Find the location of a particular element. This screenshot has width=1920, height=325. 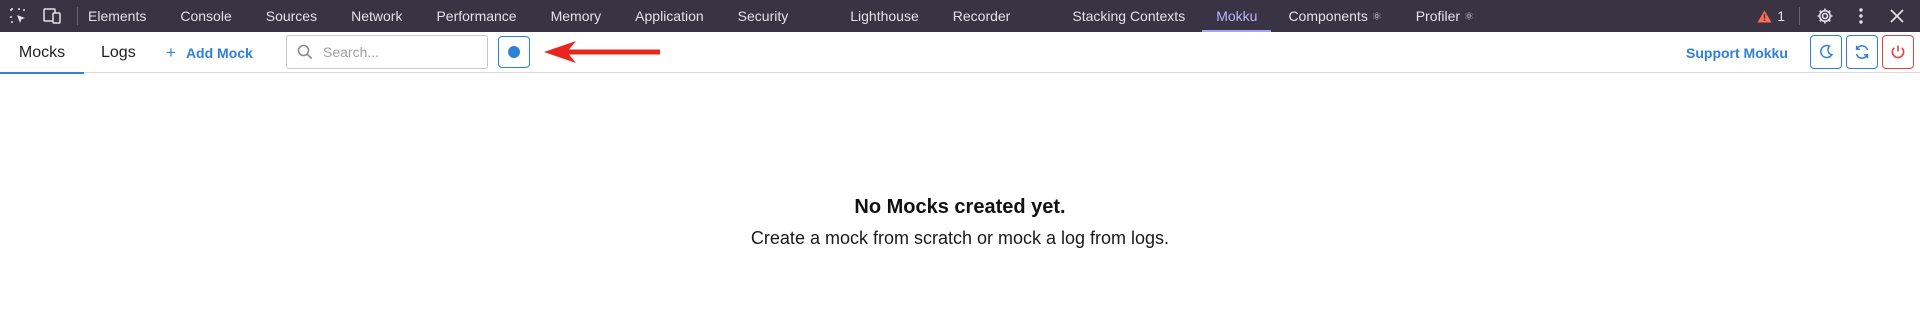

moon-icon is located at coordinates (1827, 51).